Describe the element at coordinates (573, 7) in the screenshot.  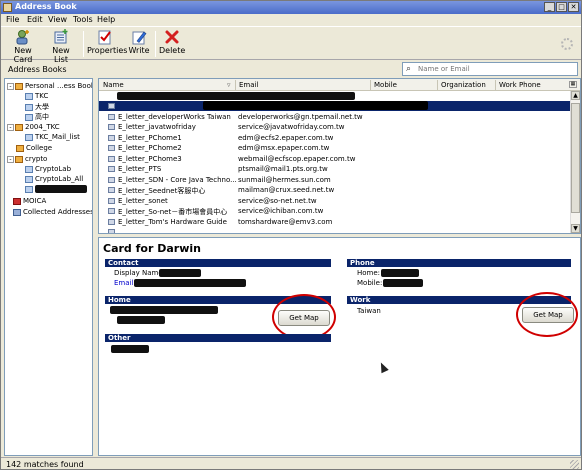
I see `close-button: ✕` at that location.